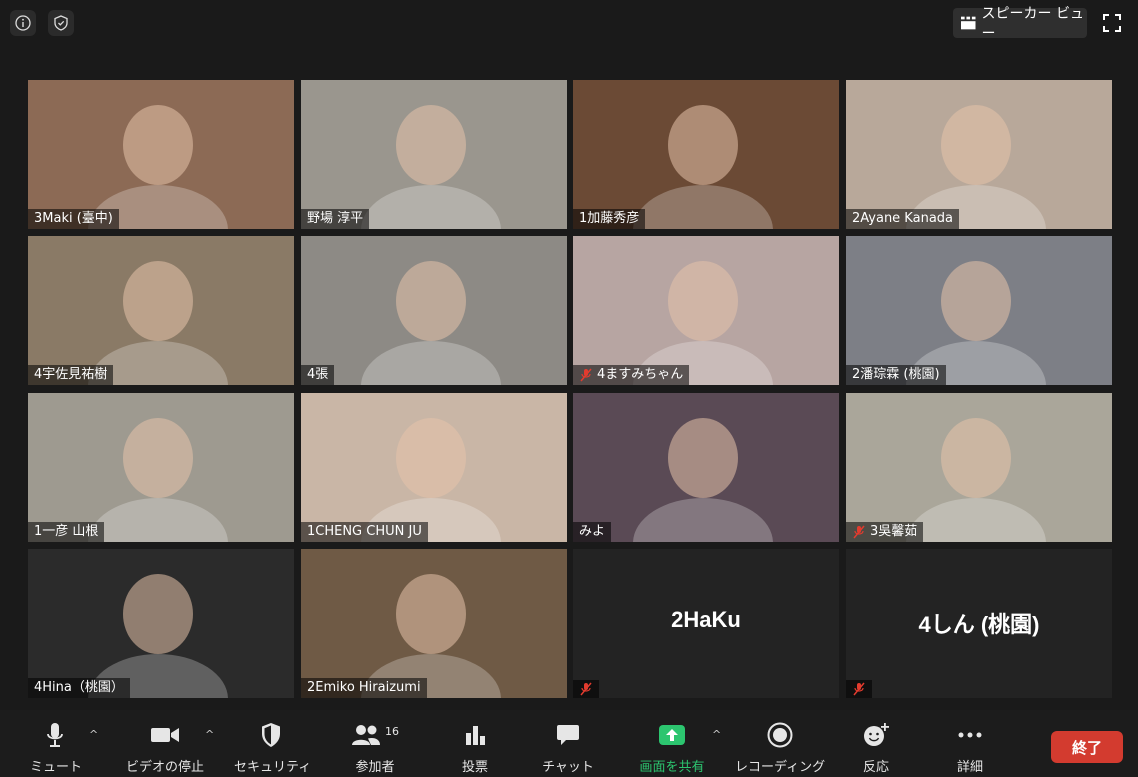 The width and height of the screenshot is (1138, 777). I want to click on participant-name: 2Ayane Kanada, so click(902, 218).